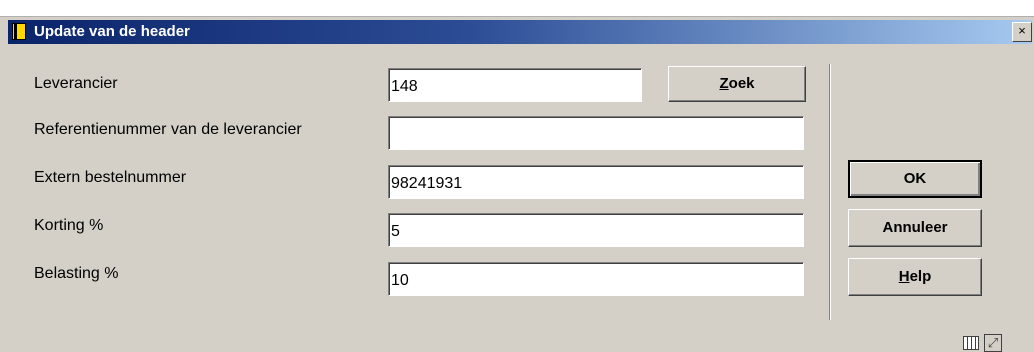 Image resolution: width=1034 pixels, height=352 pixels. Describe the element at coordinates (596, 230) in the screenshot. I see `korting-input: 5` at that location.